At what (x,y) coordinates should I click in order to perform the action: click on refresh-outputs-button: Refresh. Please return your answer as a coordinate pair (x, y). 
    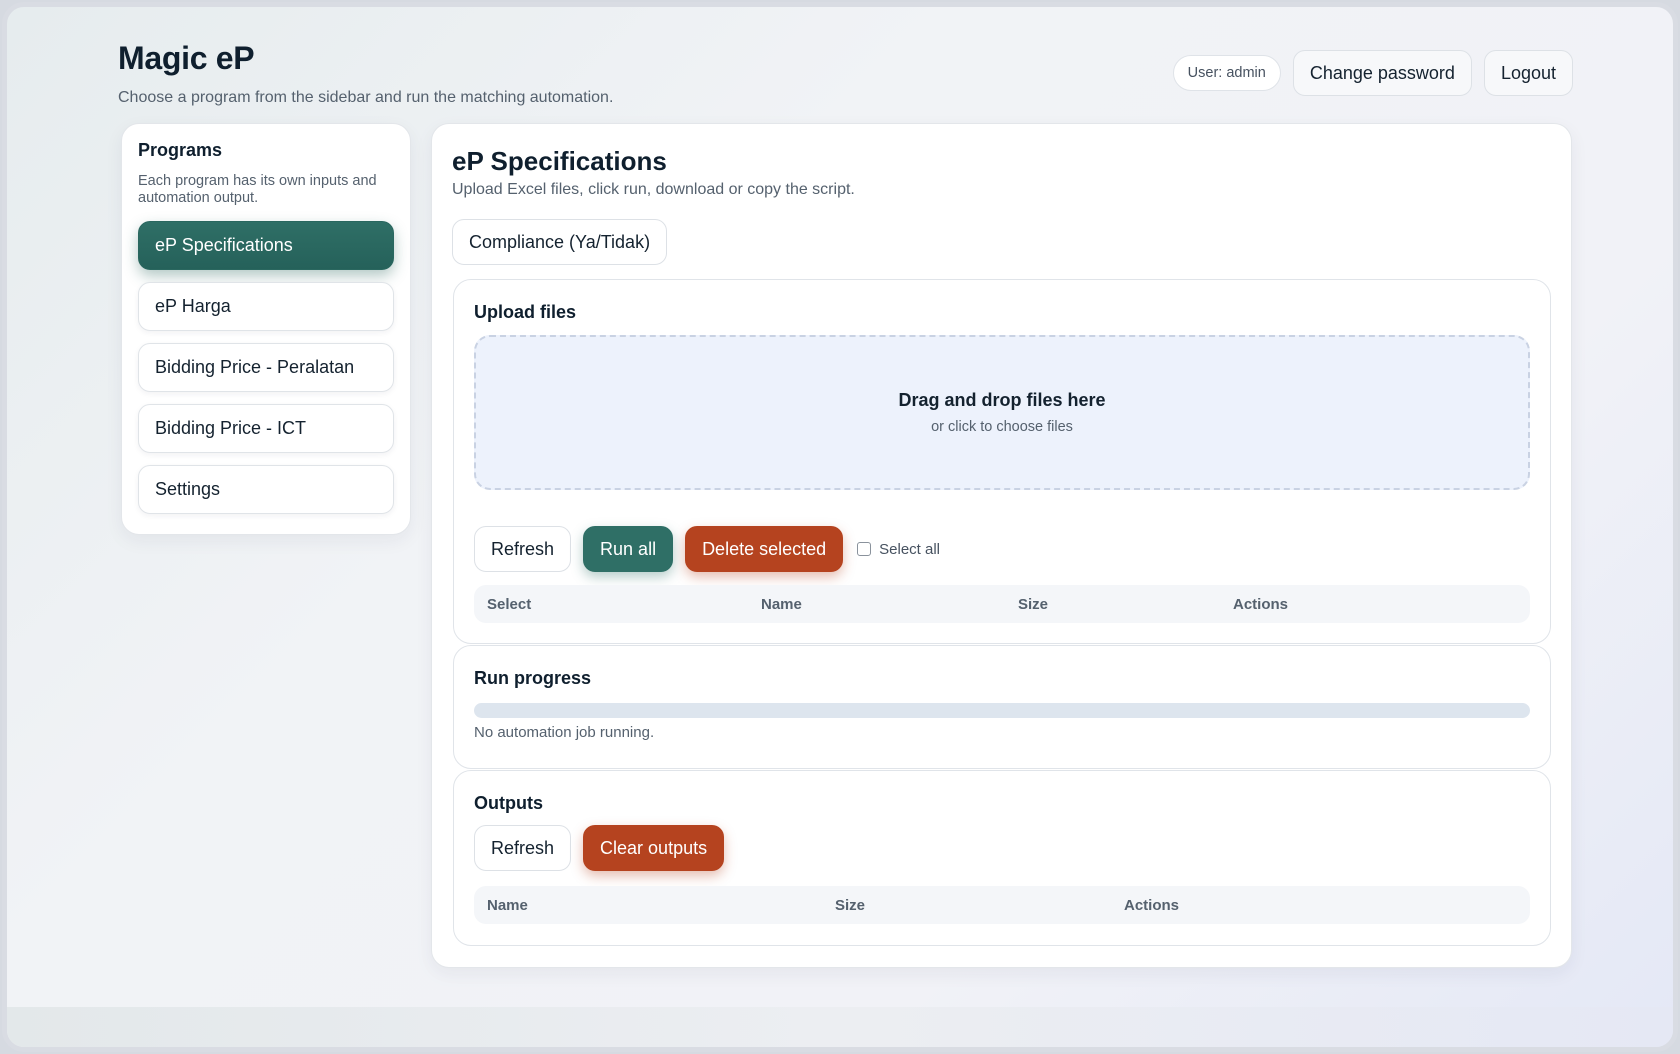
    Looking at the image, I should click on (523, 848).